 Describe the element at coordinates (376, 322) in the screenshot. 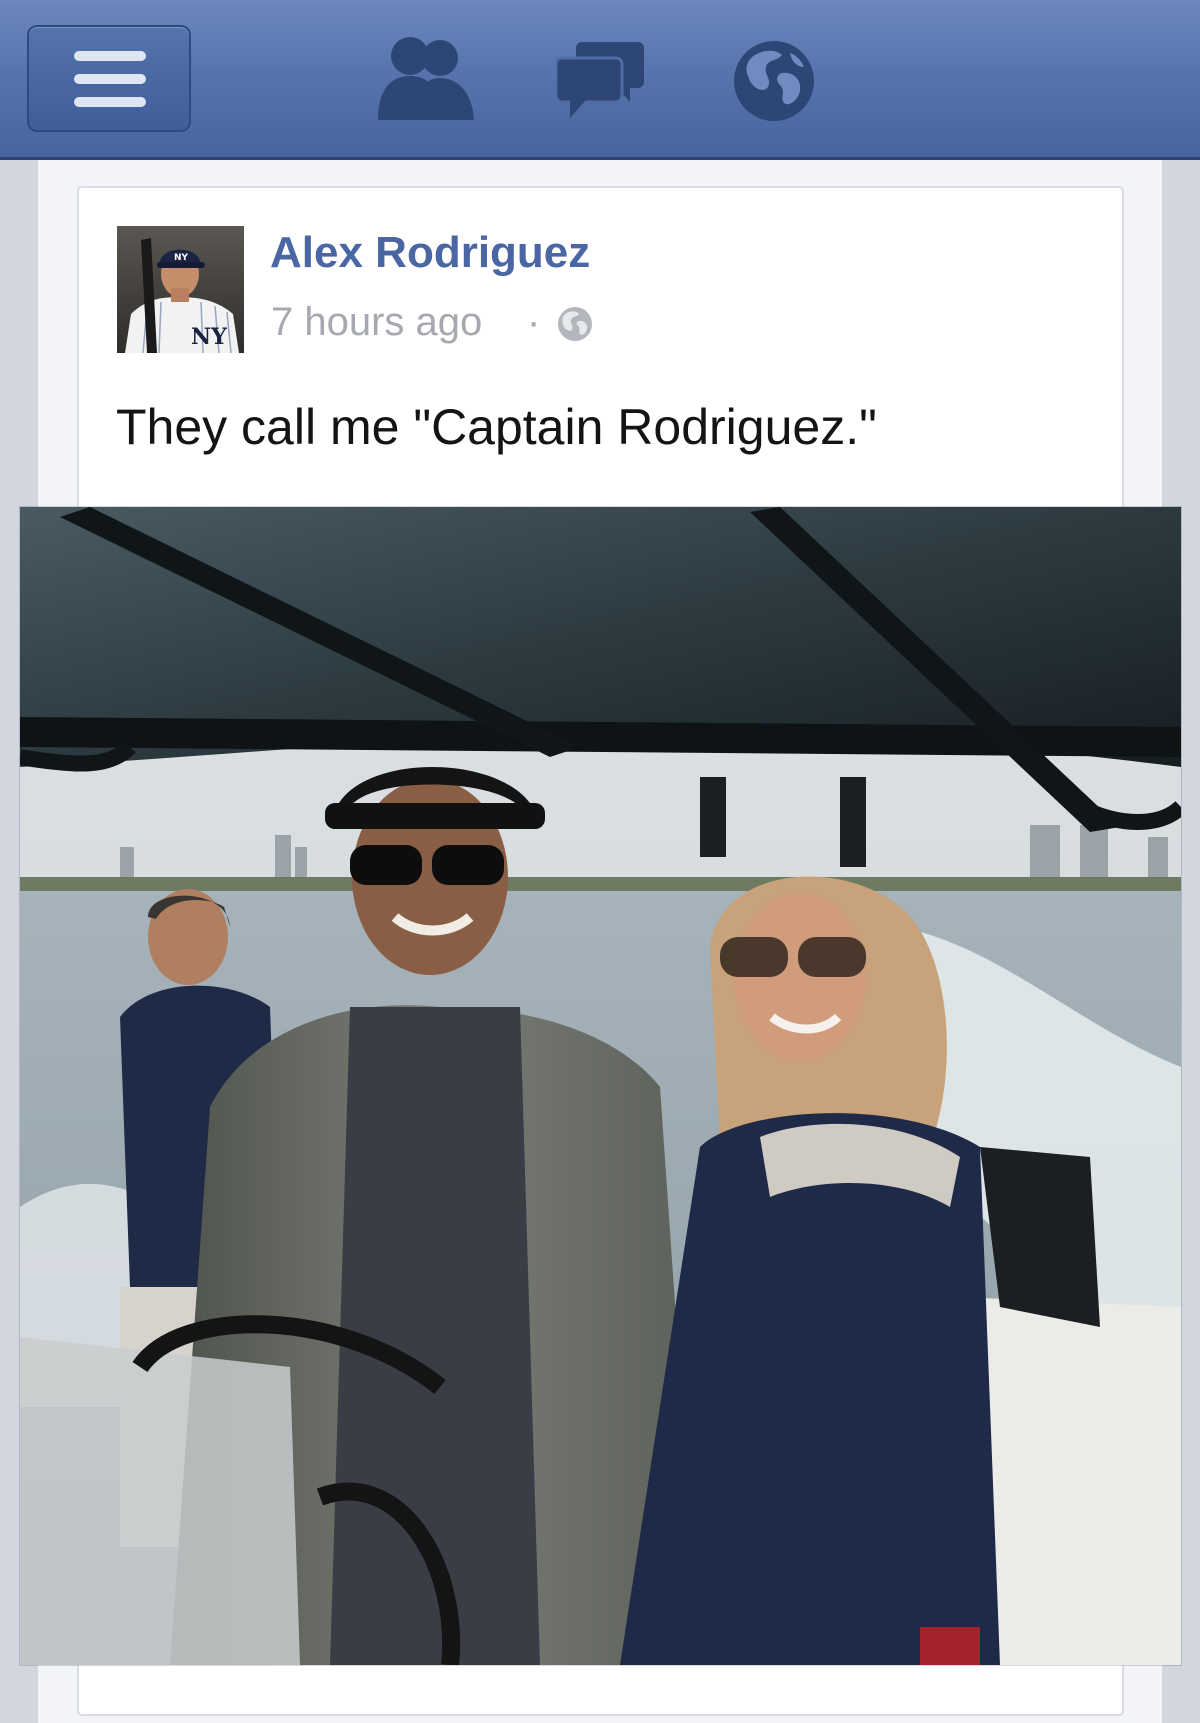

I see `post-timestamp: 7 hours ago` at that location.